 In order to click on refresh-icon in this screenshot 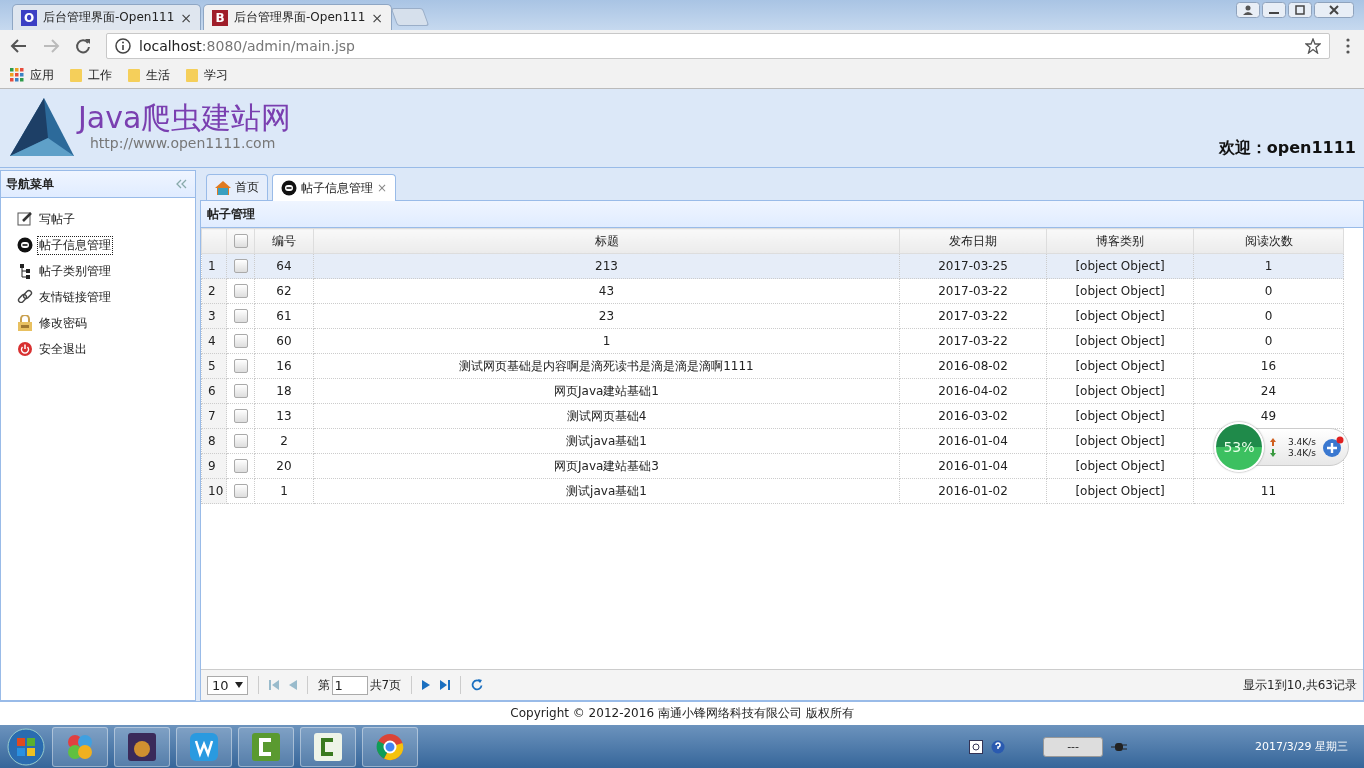, I will do `click(477, 685)`.